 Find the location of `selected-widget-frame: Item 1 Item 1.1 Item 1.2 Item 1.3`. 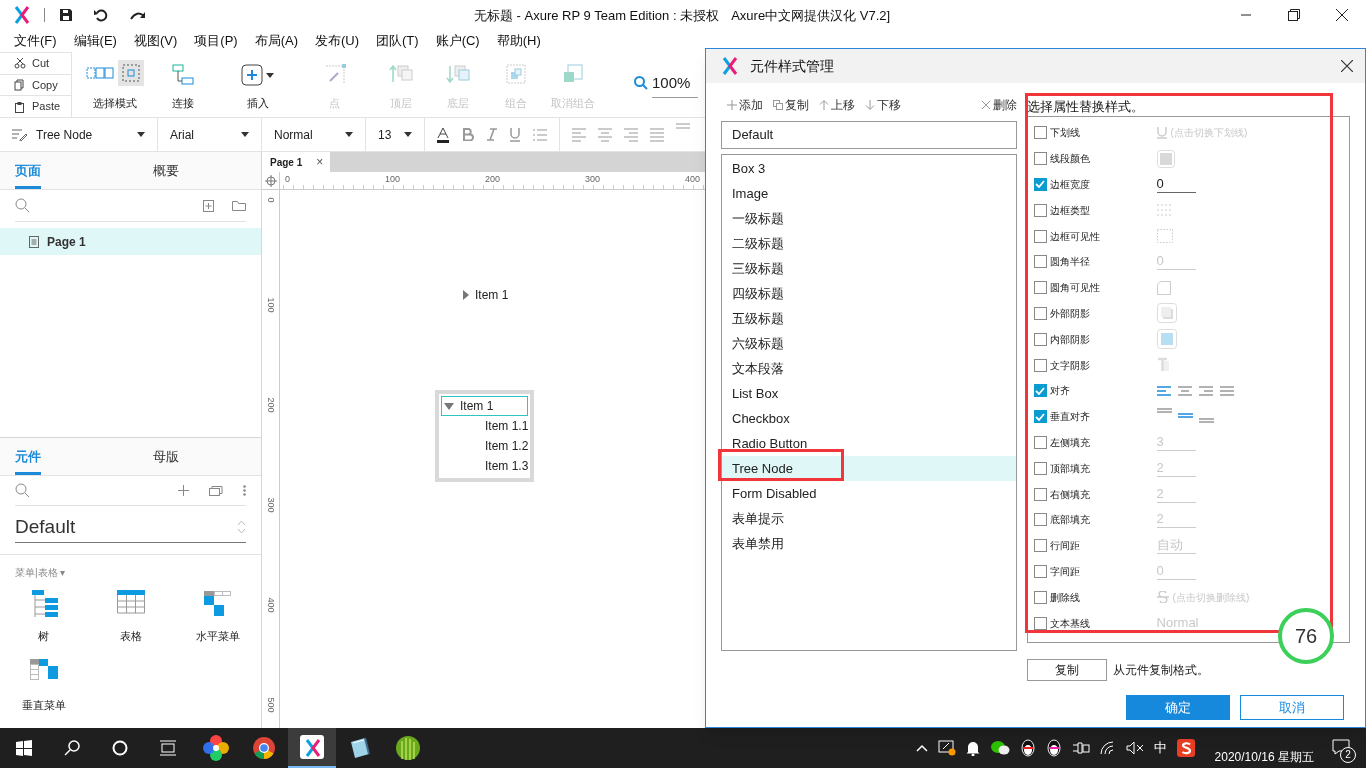

selected-widget-frame: Item 1 Item 1.1 Item 1.2 Item 1.3 is located at coordinates (485, 436).